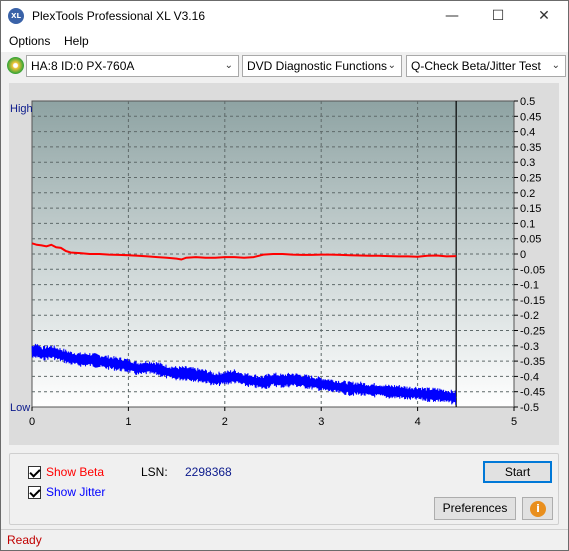 The height and width of the screenshot is (551, 569). Describe the element at coordinates (128, 422) in the screenshot. I see `x-tick-label: 1` at that location.